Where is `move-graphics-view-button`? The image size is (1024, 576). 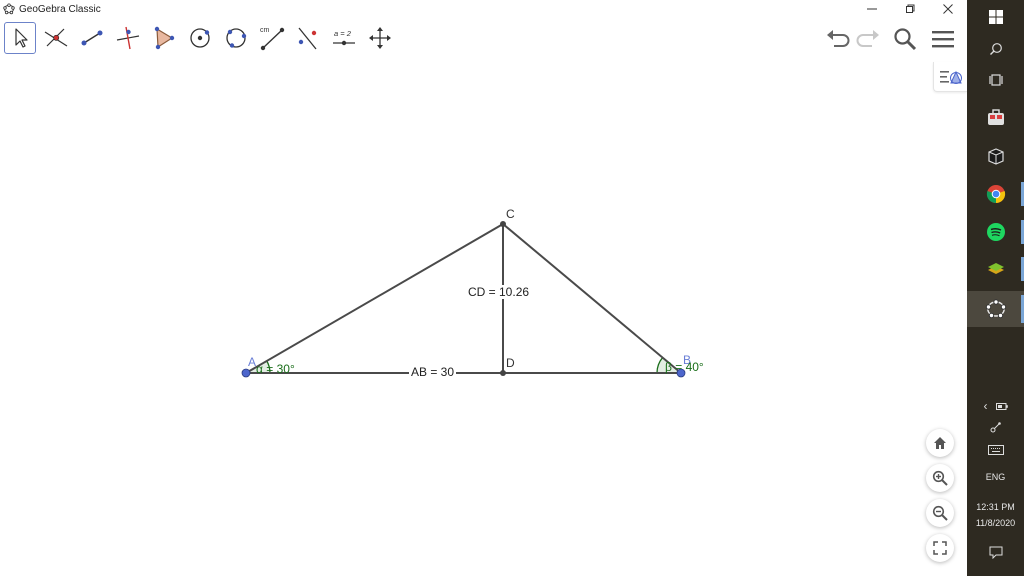 move-graphics-view-button is located at coordinates (380, 38).